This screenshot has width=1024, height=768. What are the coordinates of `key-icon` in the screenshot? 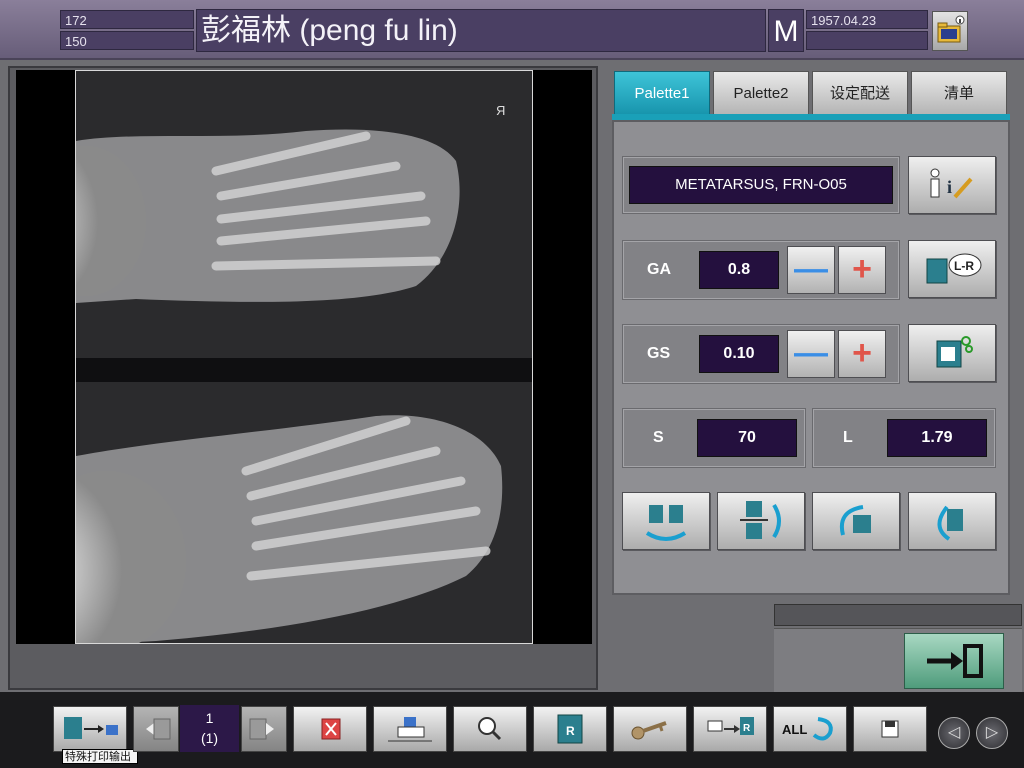 It's located at (649, 730).